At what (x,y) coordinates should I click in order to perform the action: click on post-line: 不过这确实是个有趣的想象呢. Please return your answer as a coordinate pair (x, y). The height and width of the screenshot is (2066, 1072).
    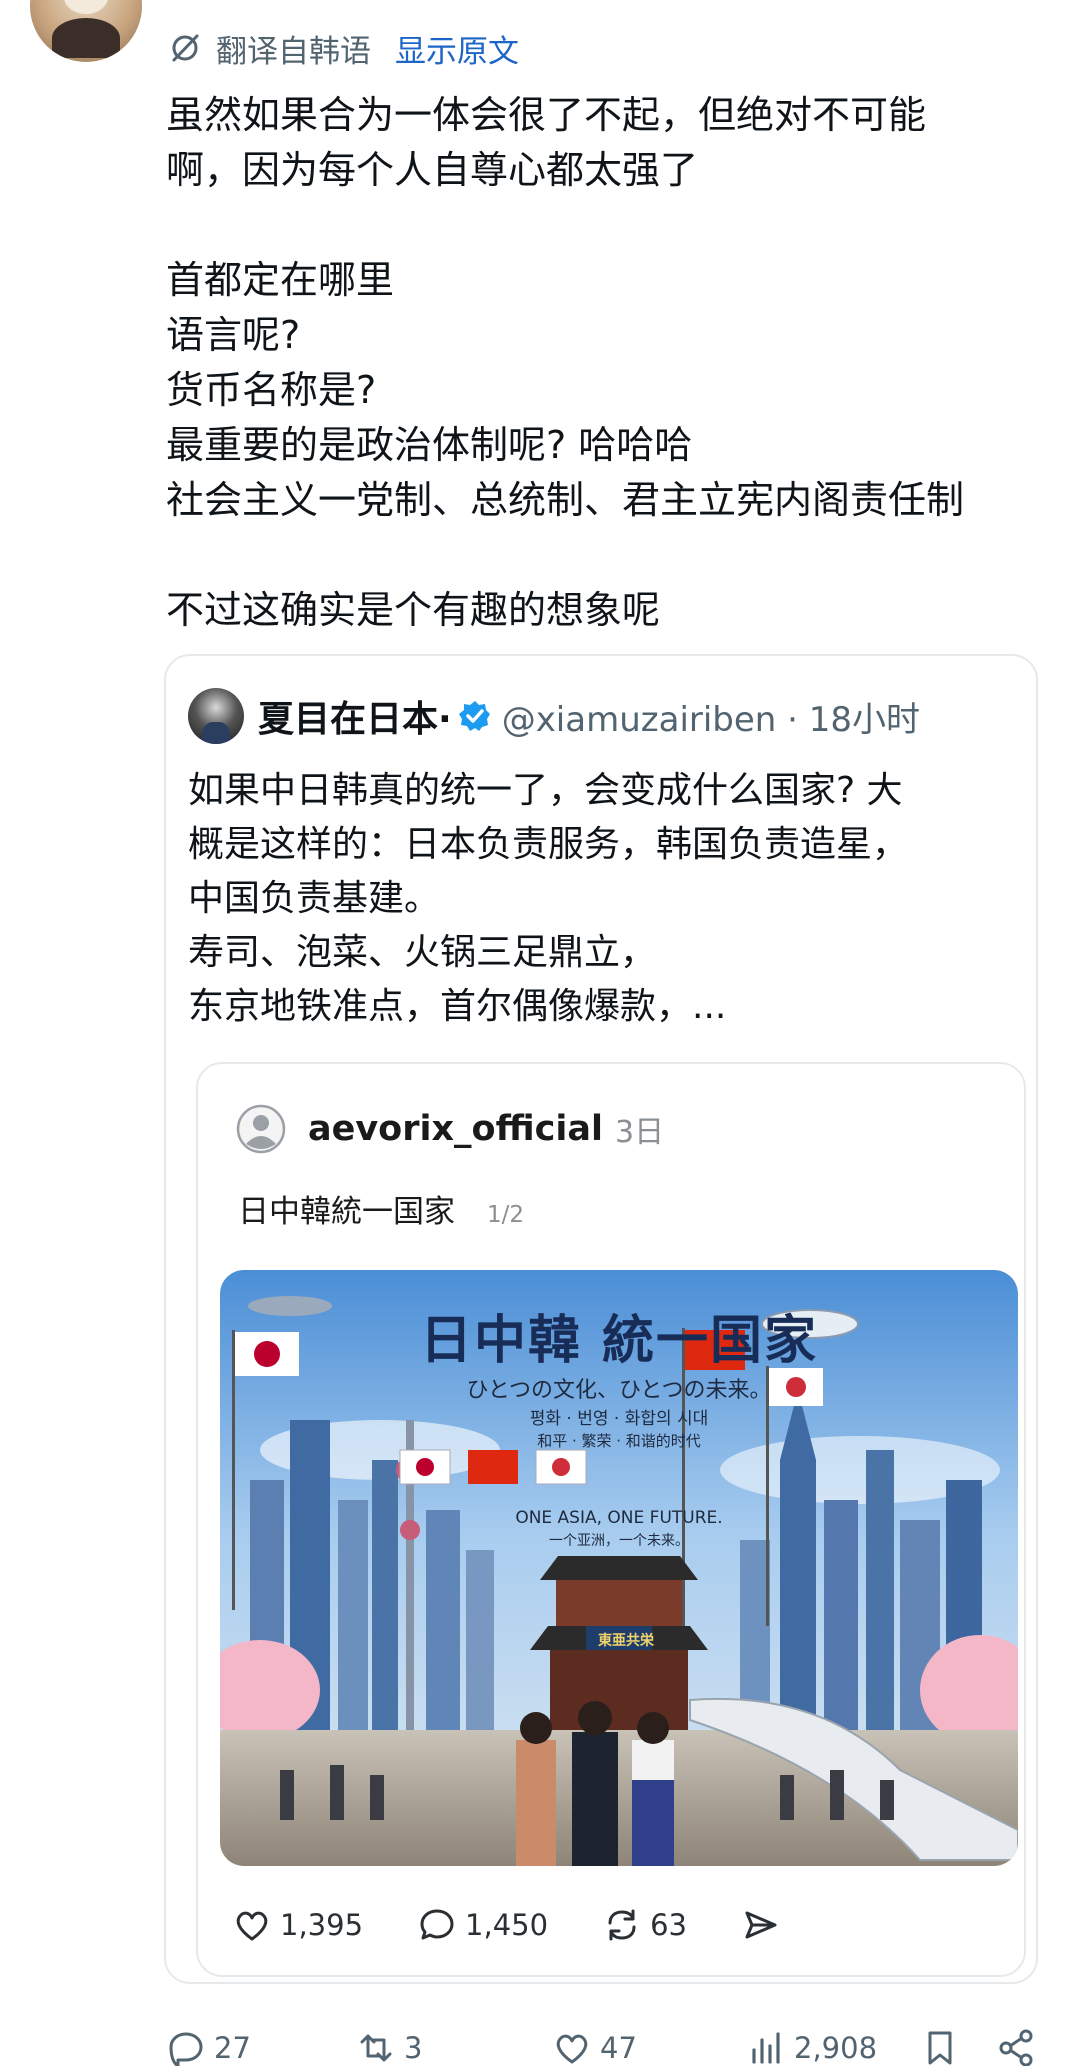
    Looking at the image, I should click on (413, 610).